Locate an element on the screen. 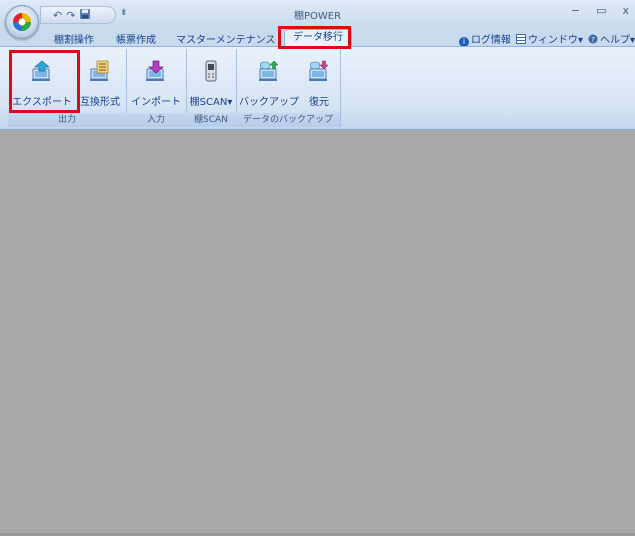  save-icon is located at coordinates (85, 15).